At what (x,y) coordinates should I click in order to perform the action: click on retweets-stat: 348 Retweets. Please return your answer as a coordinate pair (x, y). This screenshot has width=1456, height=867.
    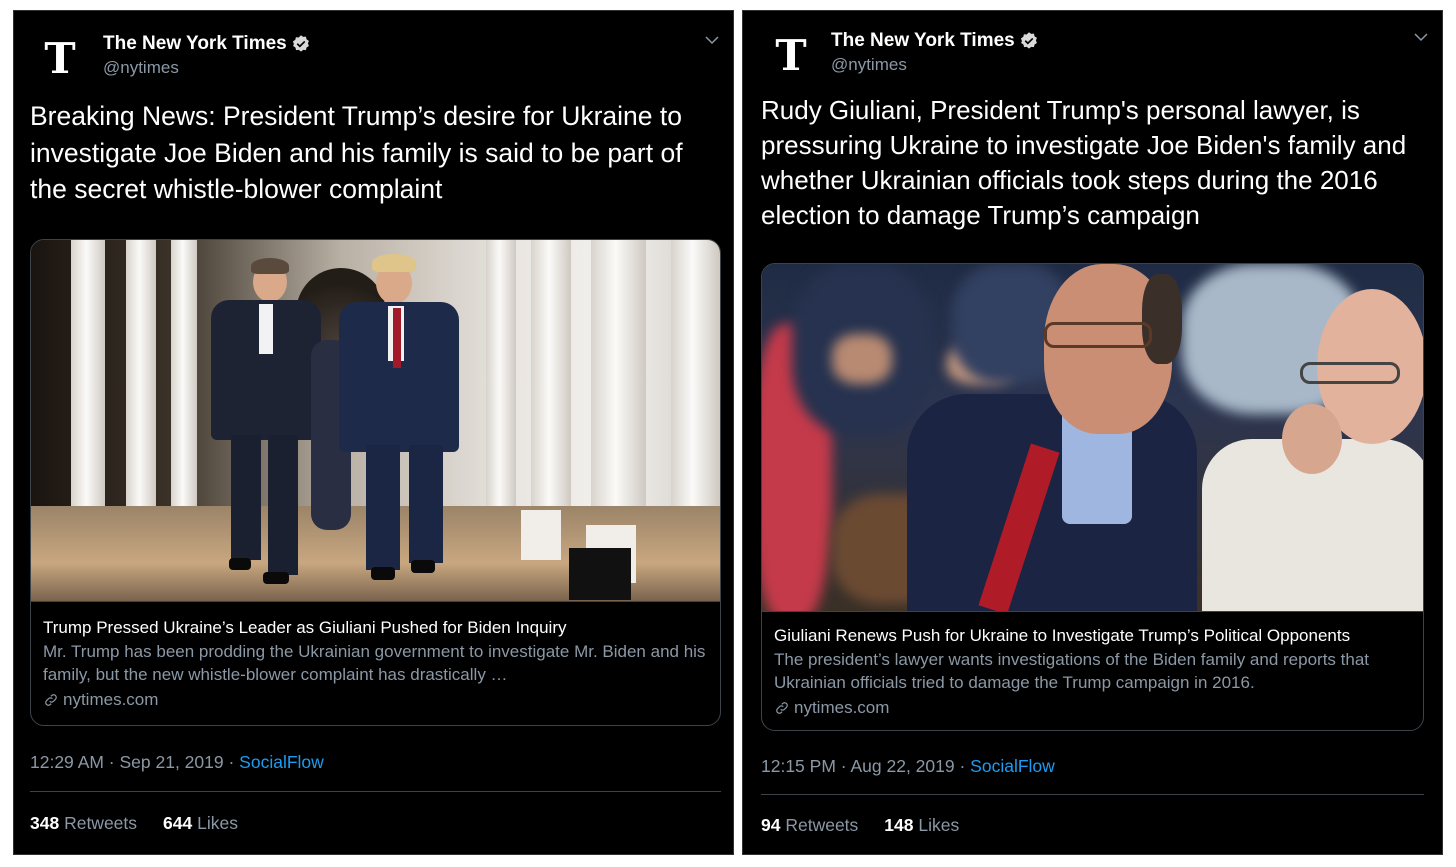
    Looking at the image, I should click on (83, 823).